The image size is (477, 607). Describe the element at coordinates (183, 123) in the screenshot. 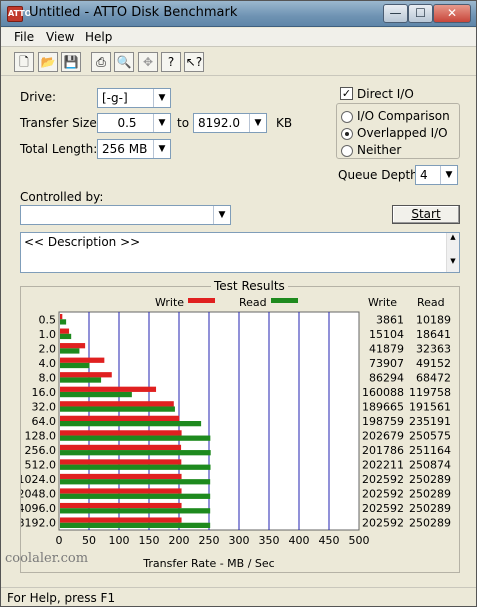

I see `to-label: to` at that location.